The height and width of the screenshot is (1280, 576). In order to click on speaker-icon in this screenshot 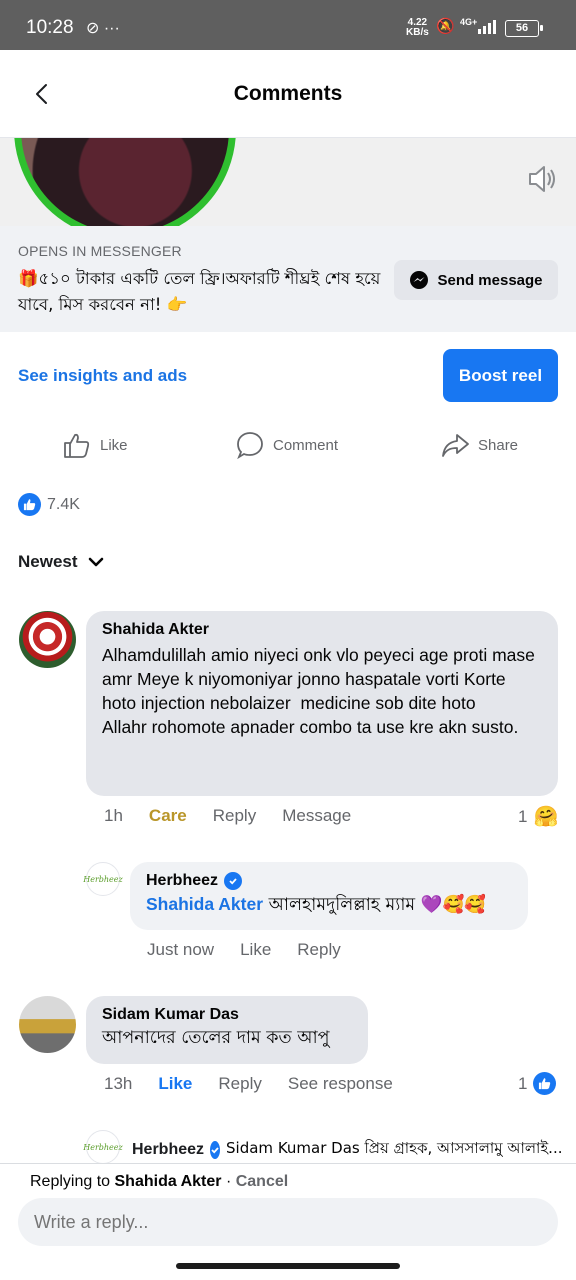, I will do `click(543, 179)`.